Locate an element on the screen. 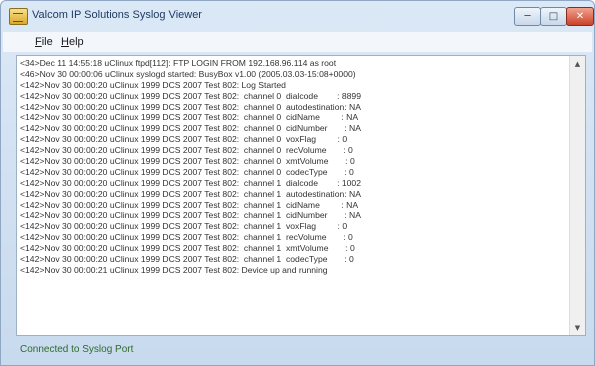 The width and height of the screenshot is (595, 366). scroll-track is located at coordinates (577, 195).